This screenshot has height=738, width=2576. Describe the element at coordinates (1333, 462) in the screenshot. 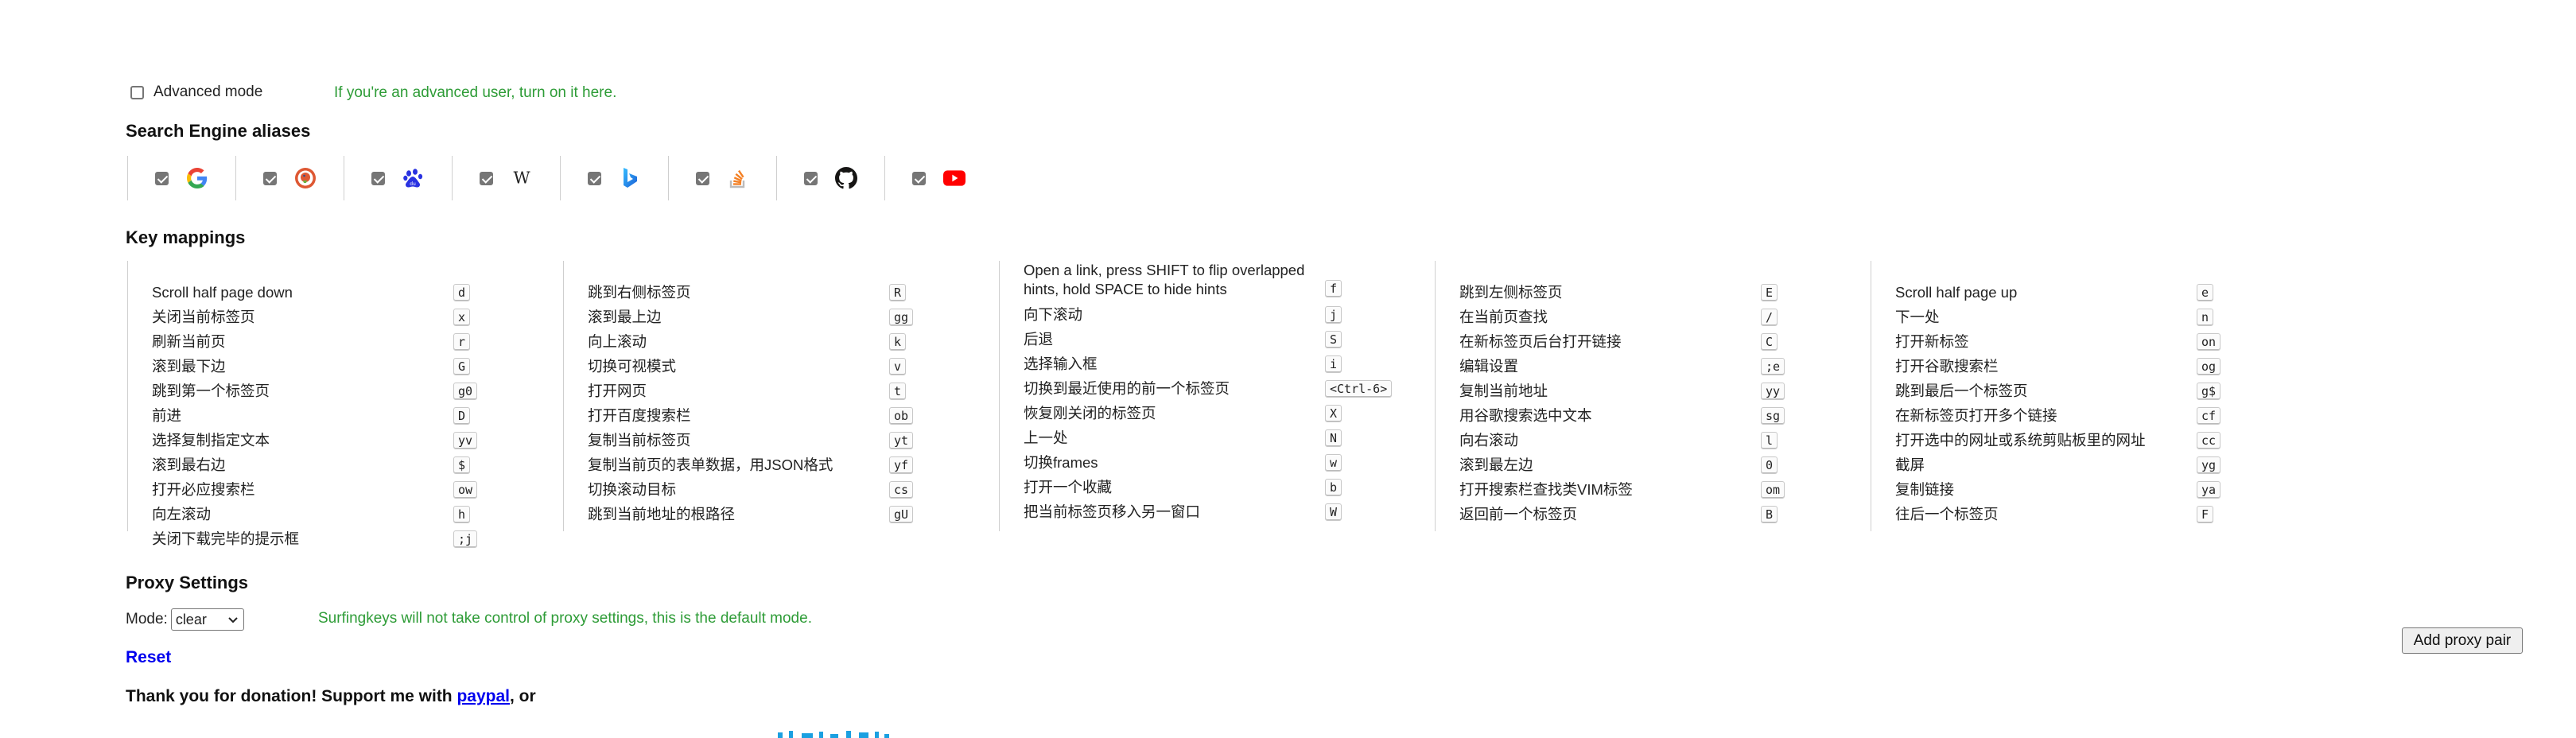

I see `key-binding: w` at that location.